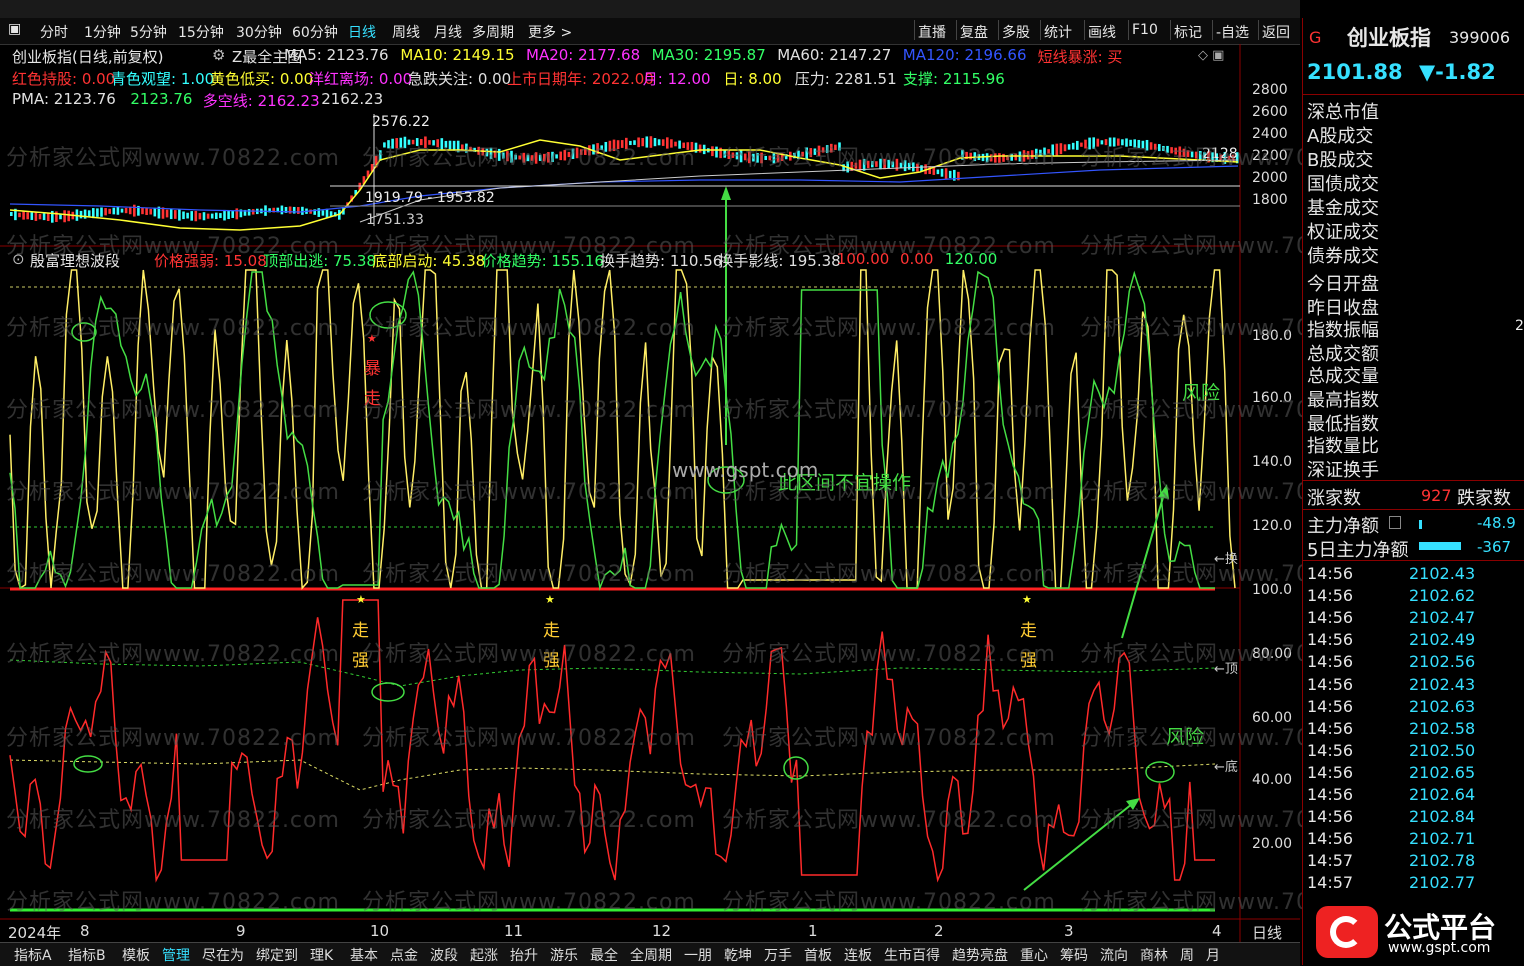  What do you see at coordinates (1389, 38) in the screenshot?
I see `index-name: 创业板指` at bounding box center [1389, 38].